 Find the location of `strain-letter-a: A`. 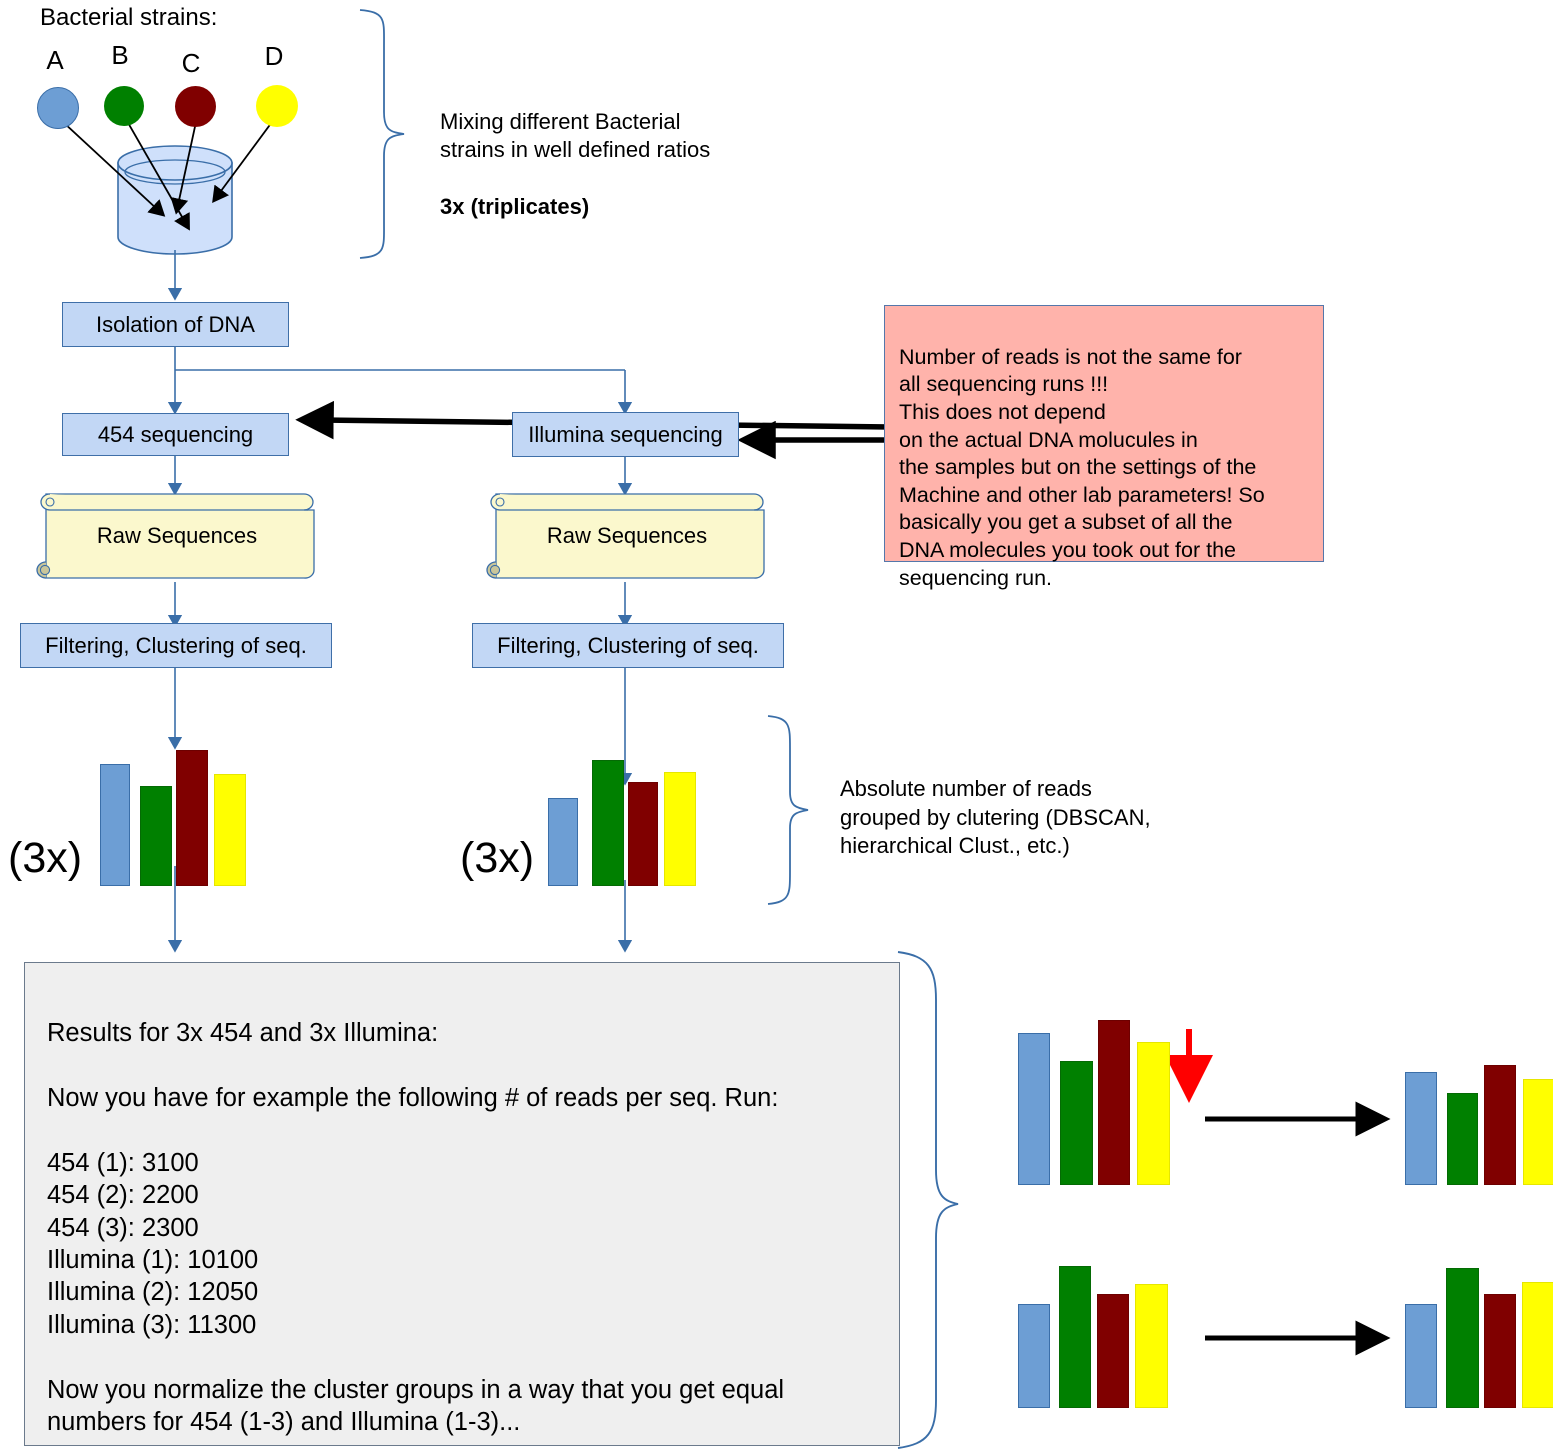

strain-letter-a: A is located at coordinates (55, 60).